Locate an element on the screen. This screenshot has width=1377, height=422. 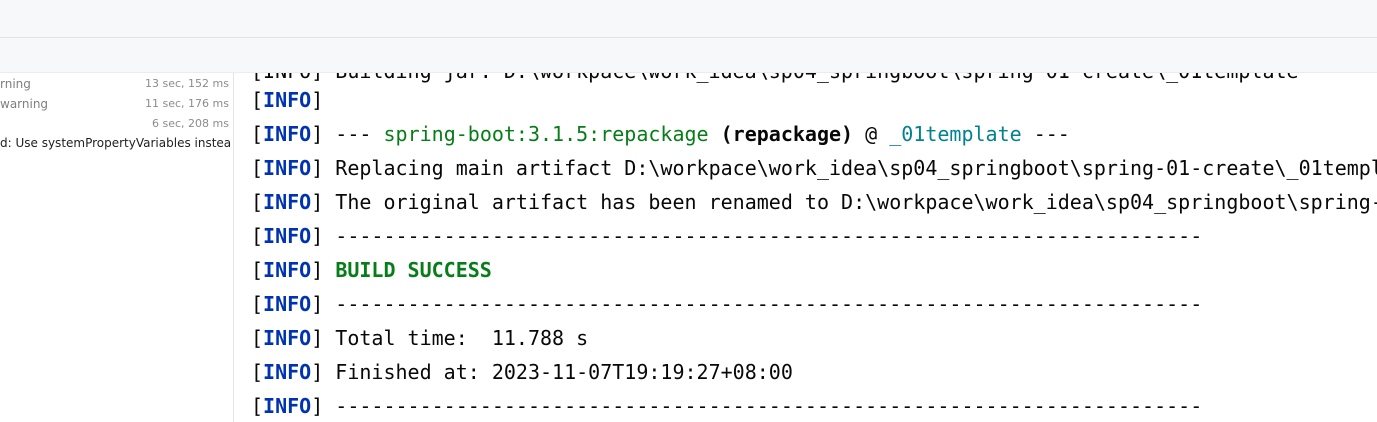
finished-at-text: Finished at: 2023-11-07T19:19:27+08:00 is located at coordinates (558, 372).